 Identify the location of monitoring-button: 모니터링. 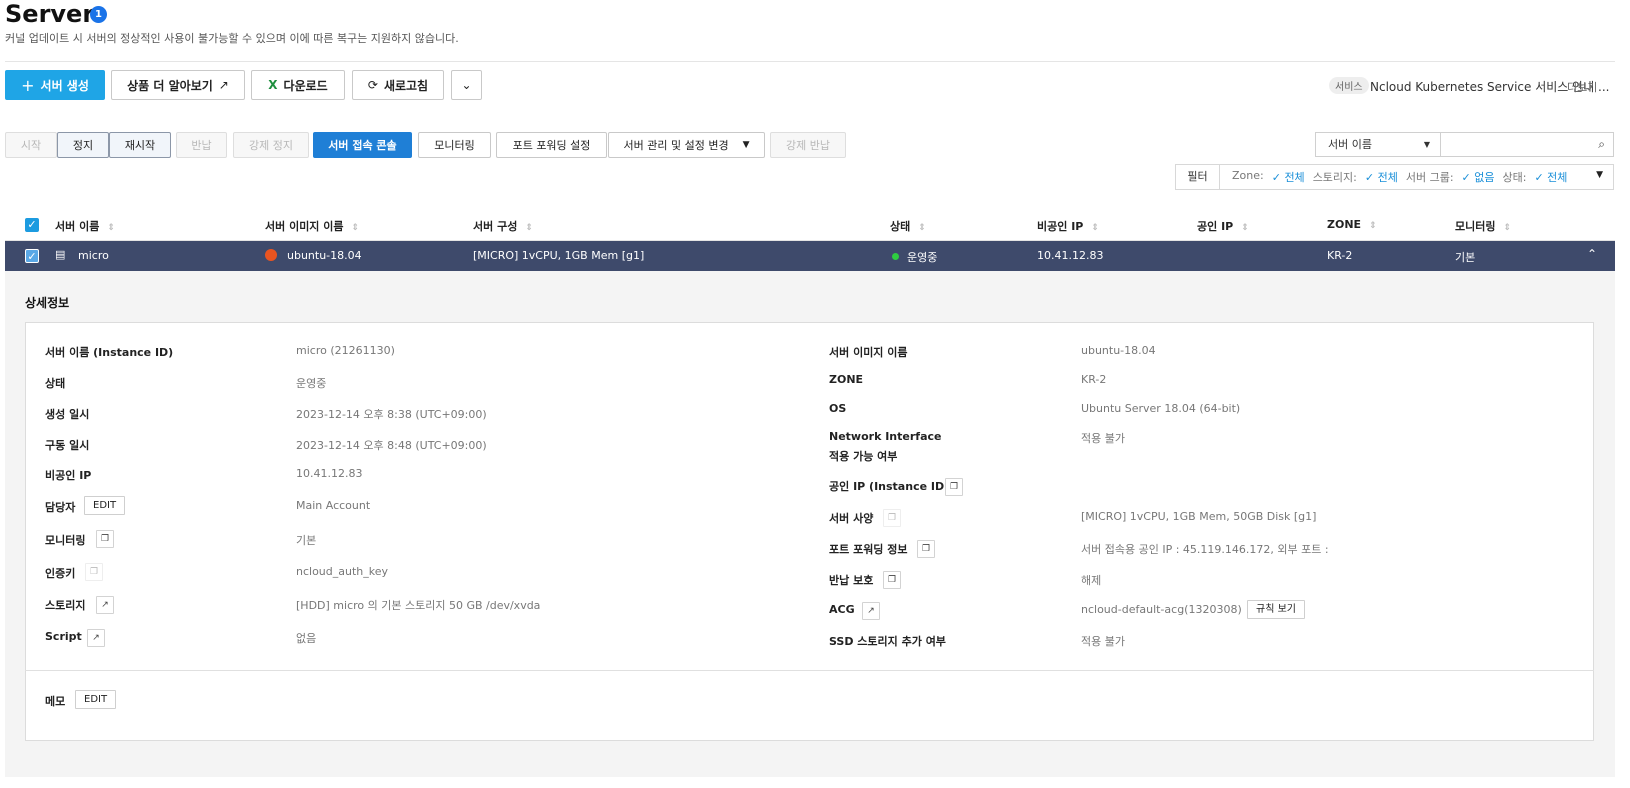
(454, 145).